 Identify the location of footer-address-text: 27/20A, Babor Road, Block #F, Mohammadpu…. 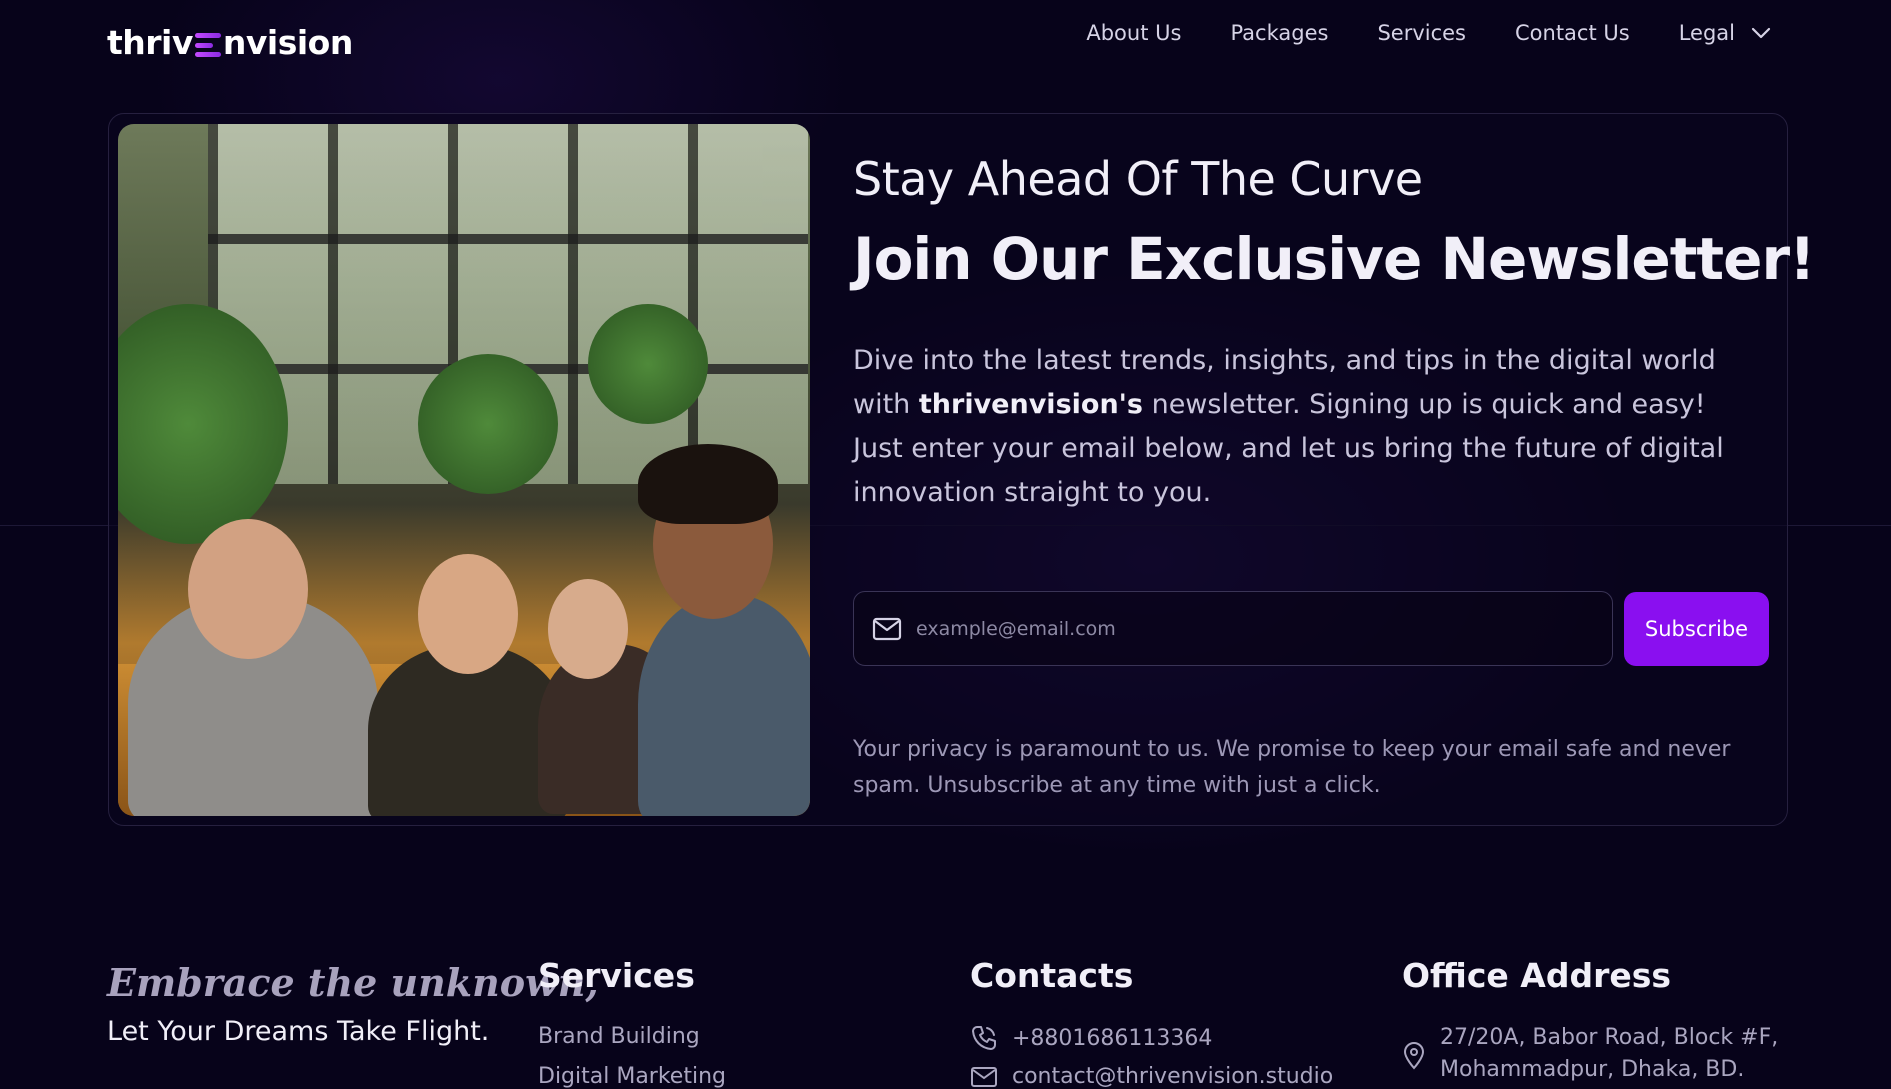
(1609, 1053).